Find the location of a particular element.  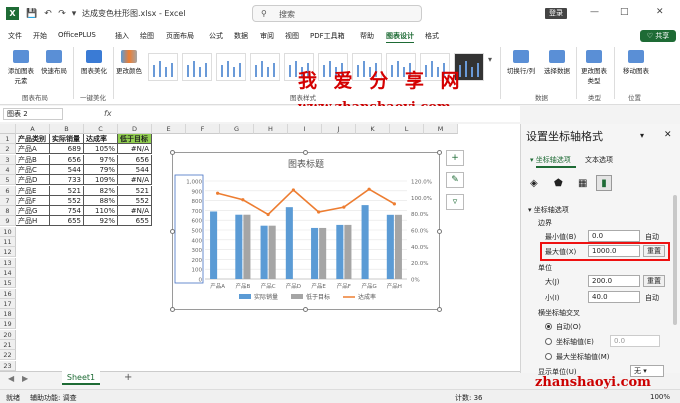

row-header-17: 17 is located at coordinates (8, 303).